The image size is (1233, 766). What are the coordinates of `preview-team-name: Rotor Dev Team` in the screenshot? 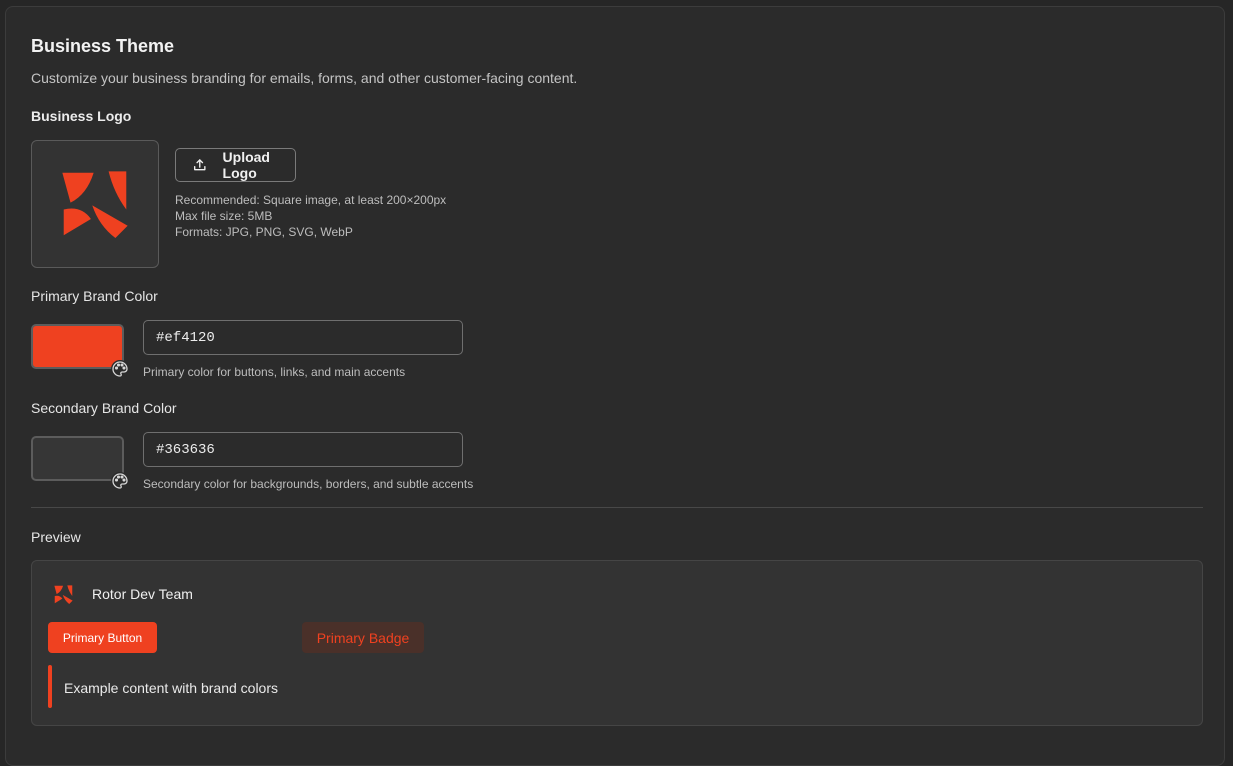 It's located at (142, 594).